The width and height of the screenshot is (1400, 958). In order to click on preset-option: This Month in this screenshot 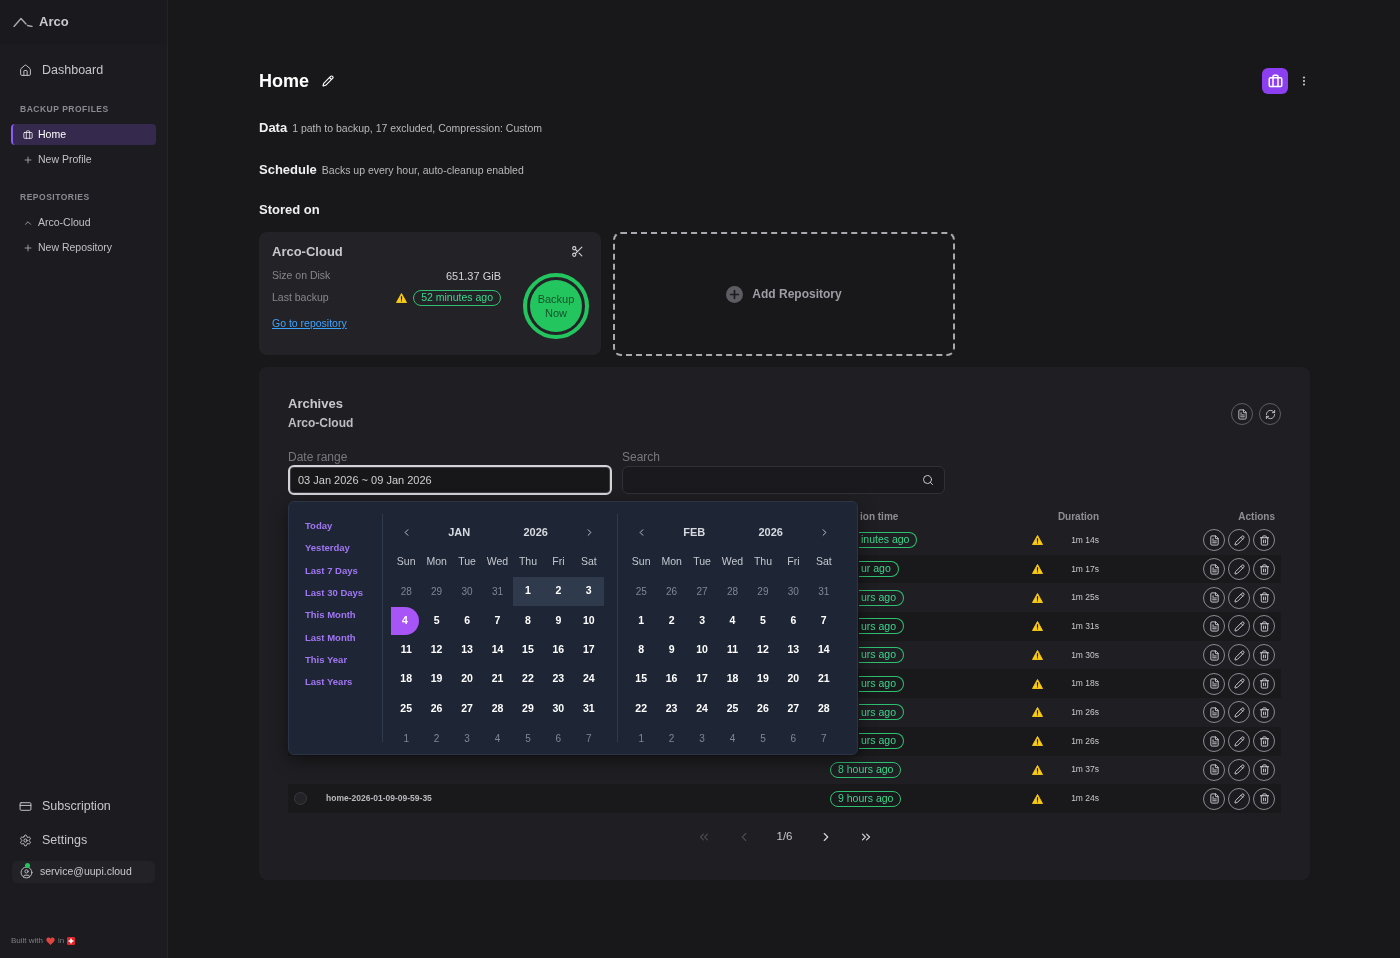, I will do `click(330, 615)`.